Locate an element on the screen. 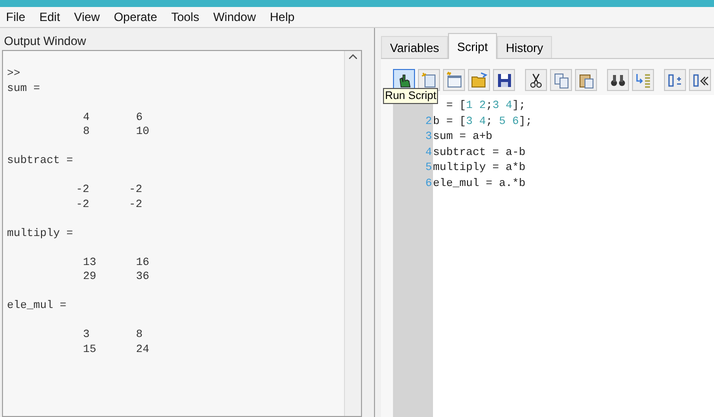  scrollbar is located at coordinates (352, 233).